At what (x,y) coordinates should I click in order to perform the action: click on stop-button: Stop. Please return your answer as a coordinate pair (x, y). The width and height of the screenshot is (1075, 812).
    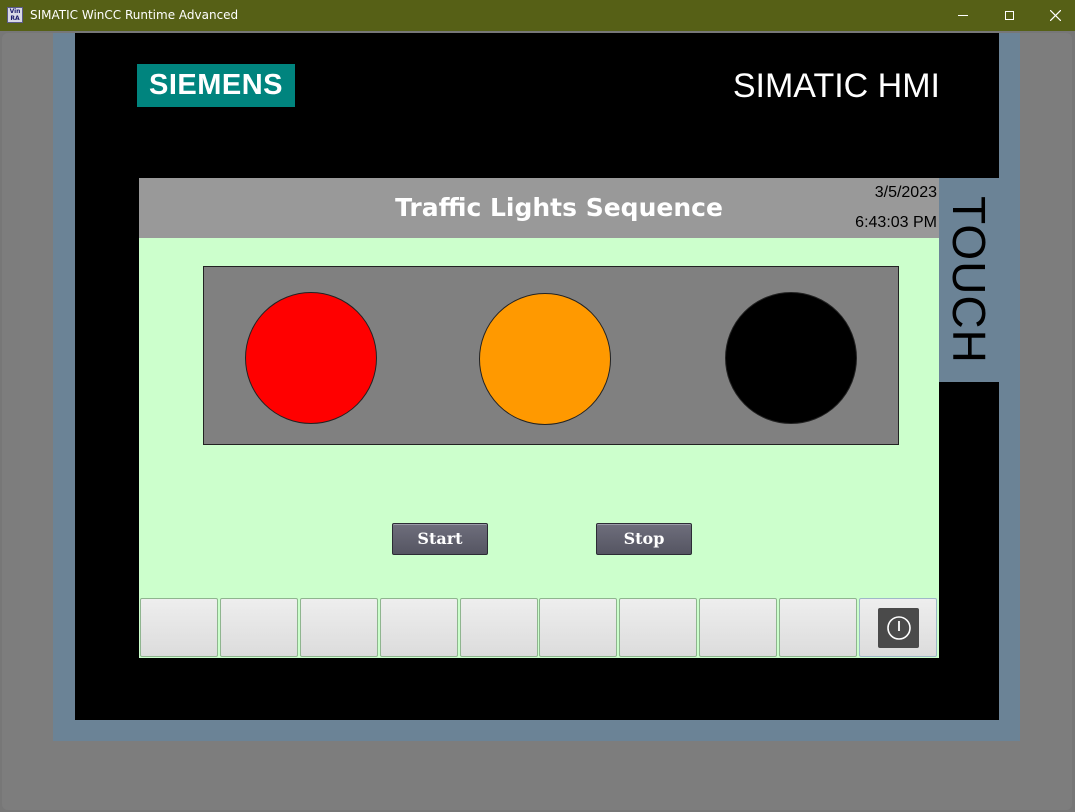
    Looking at the image, I should click on (644, 539).